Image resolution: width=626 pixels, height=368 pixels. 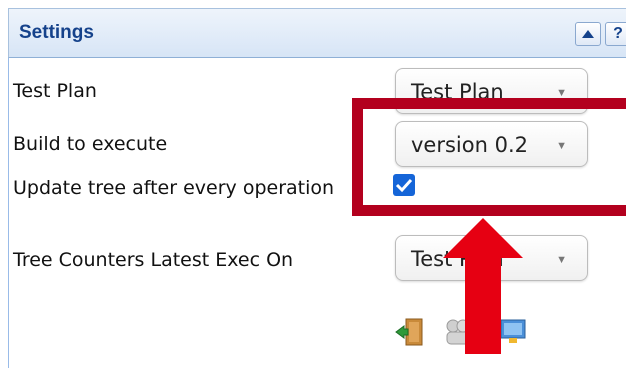 I want to click on triangle-up-icon, so click(x=588, y=34).